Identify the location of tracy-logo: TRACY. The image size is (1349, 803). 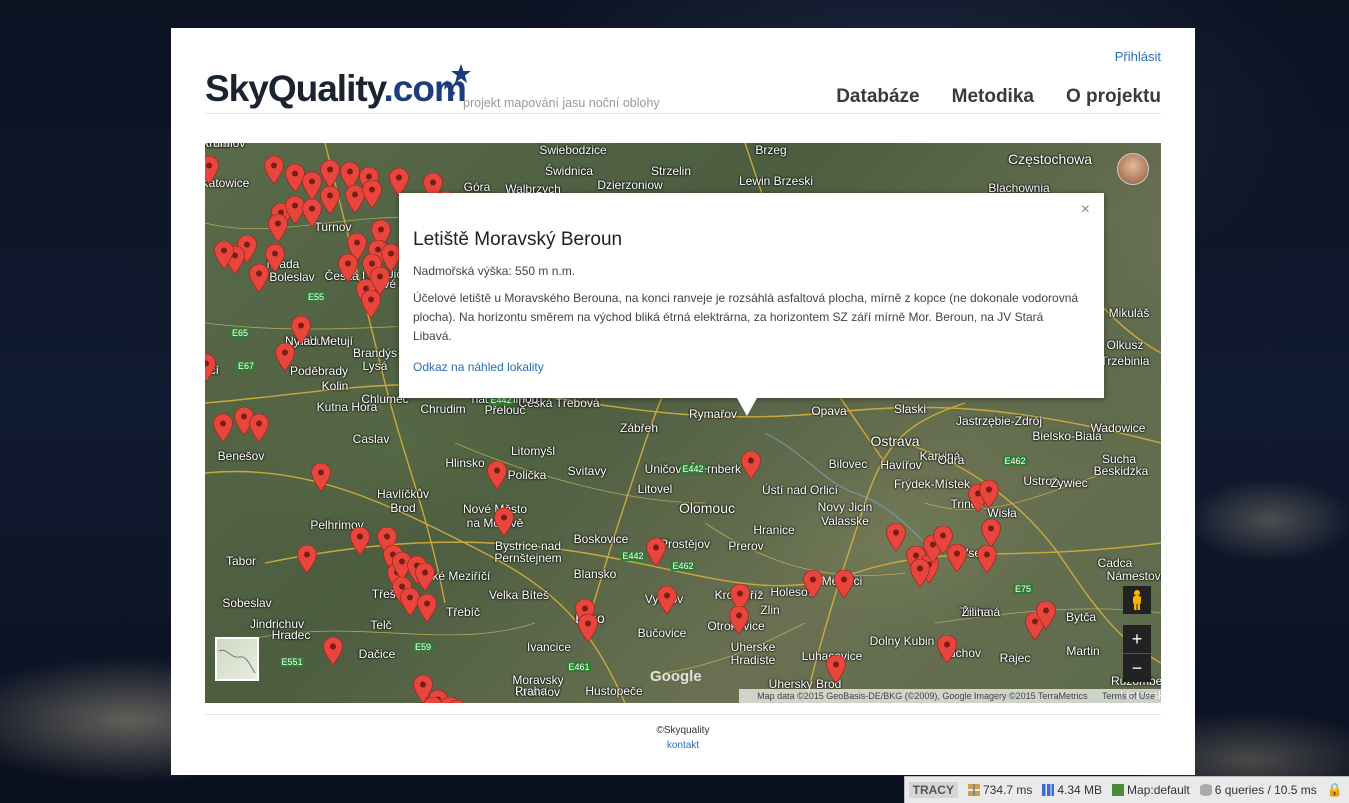
(933, 790).